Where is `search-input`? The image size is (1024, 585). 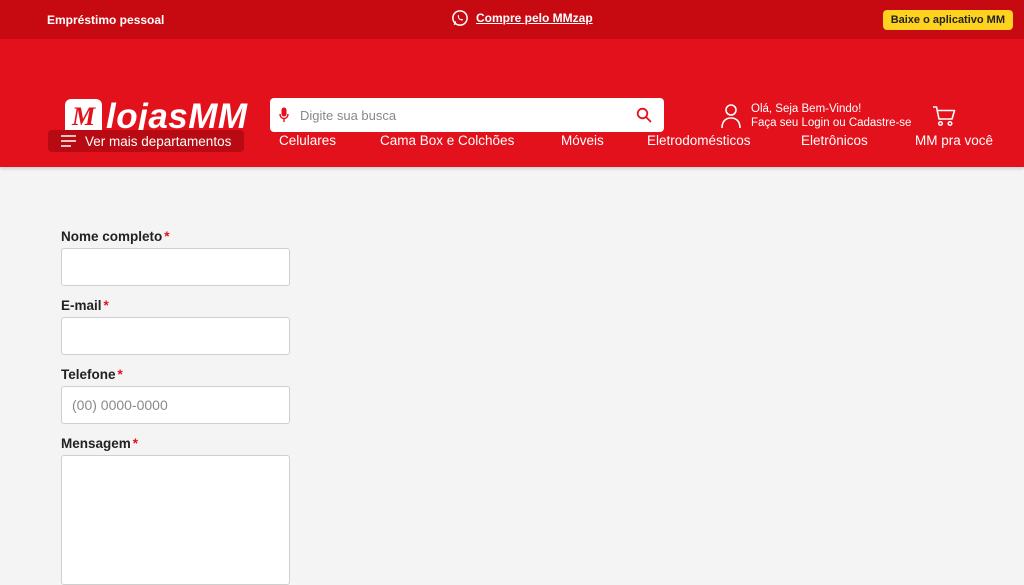 search-input is located at coordinates (464, 115).